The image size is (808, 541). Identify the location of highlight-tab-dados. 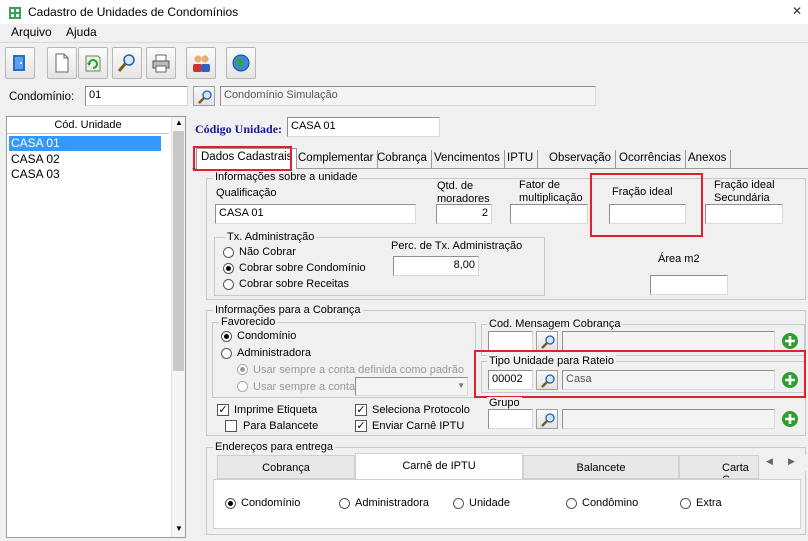
(242, 158).